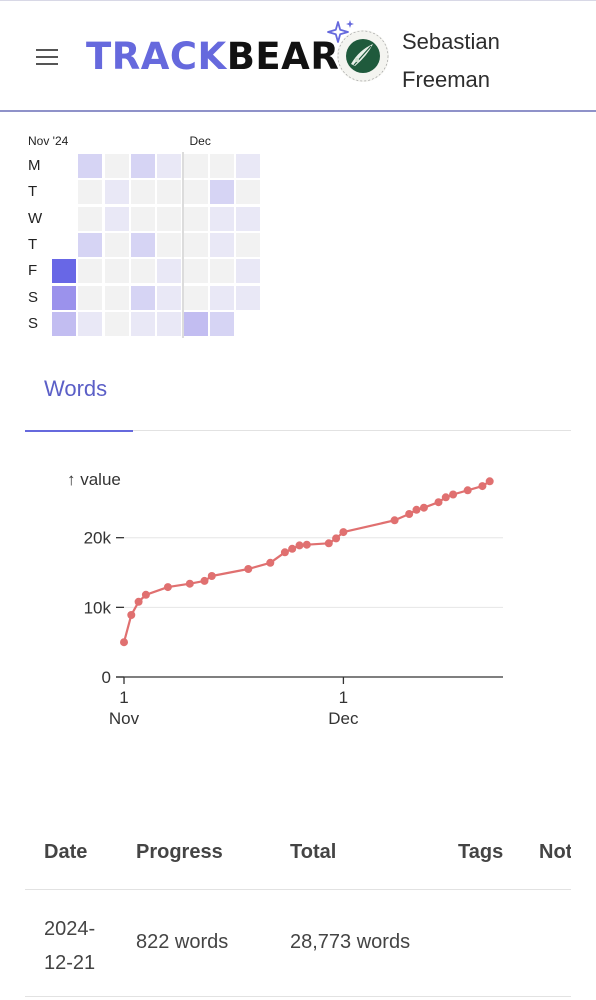 The height and width of the screenshot is (1000, 596). I want to click on x-tick-label: 1, so click(123, 697).